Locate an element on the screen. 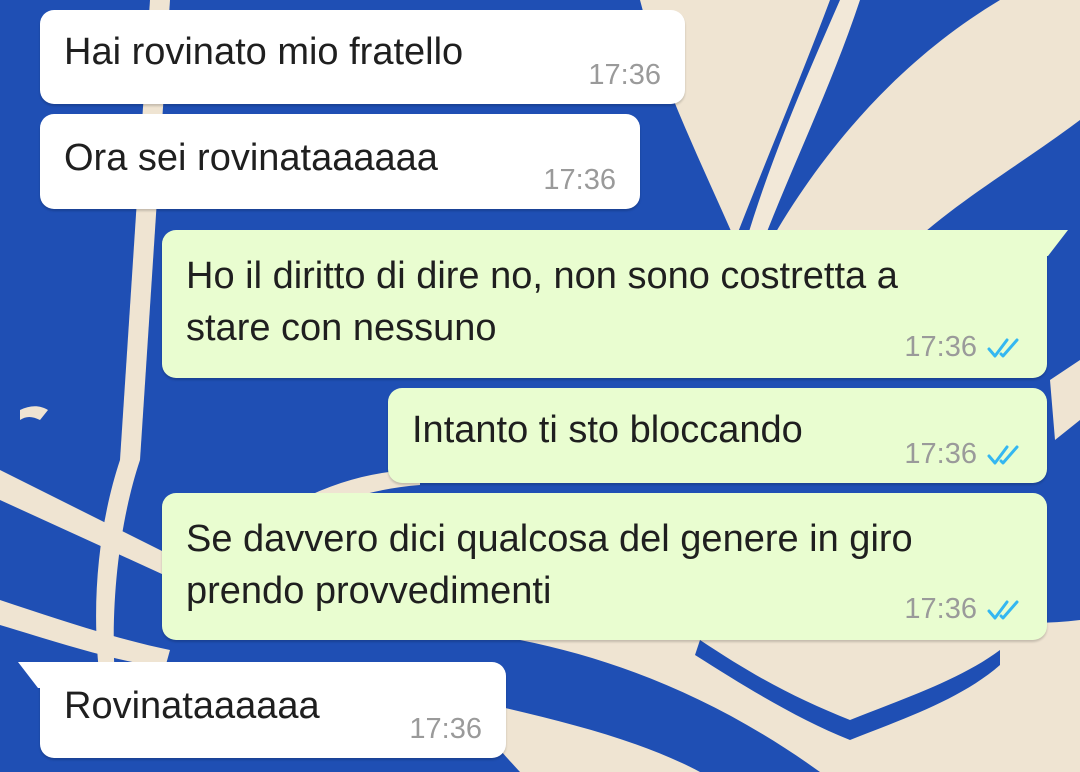  message-incoming: Ora sei rovinataaaaaa 17:36 is located at coordinates (340, 161).